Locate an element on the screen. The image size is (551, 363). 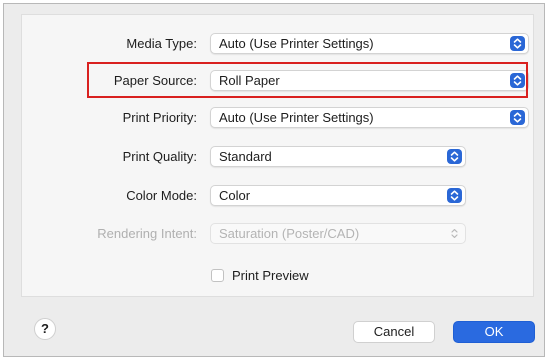
print-priority-label: Print Priority: is located at coordinates (159, 117).